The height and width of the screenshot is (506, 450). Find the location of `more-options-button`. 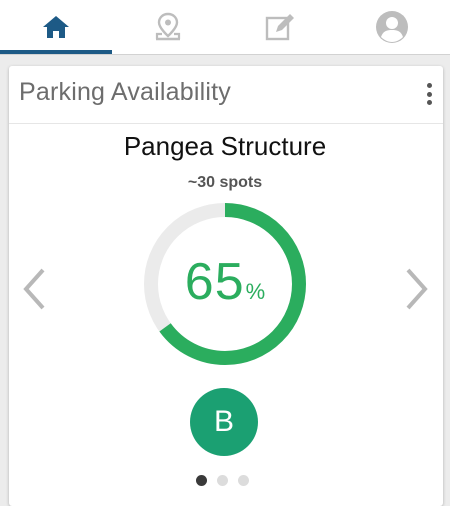

more-options-button is located at coordinates (429, 94).